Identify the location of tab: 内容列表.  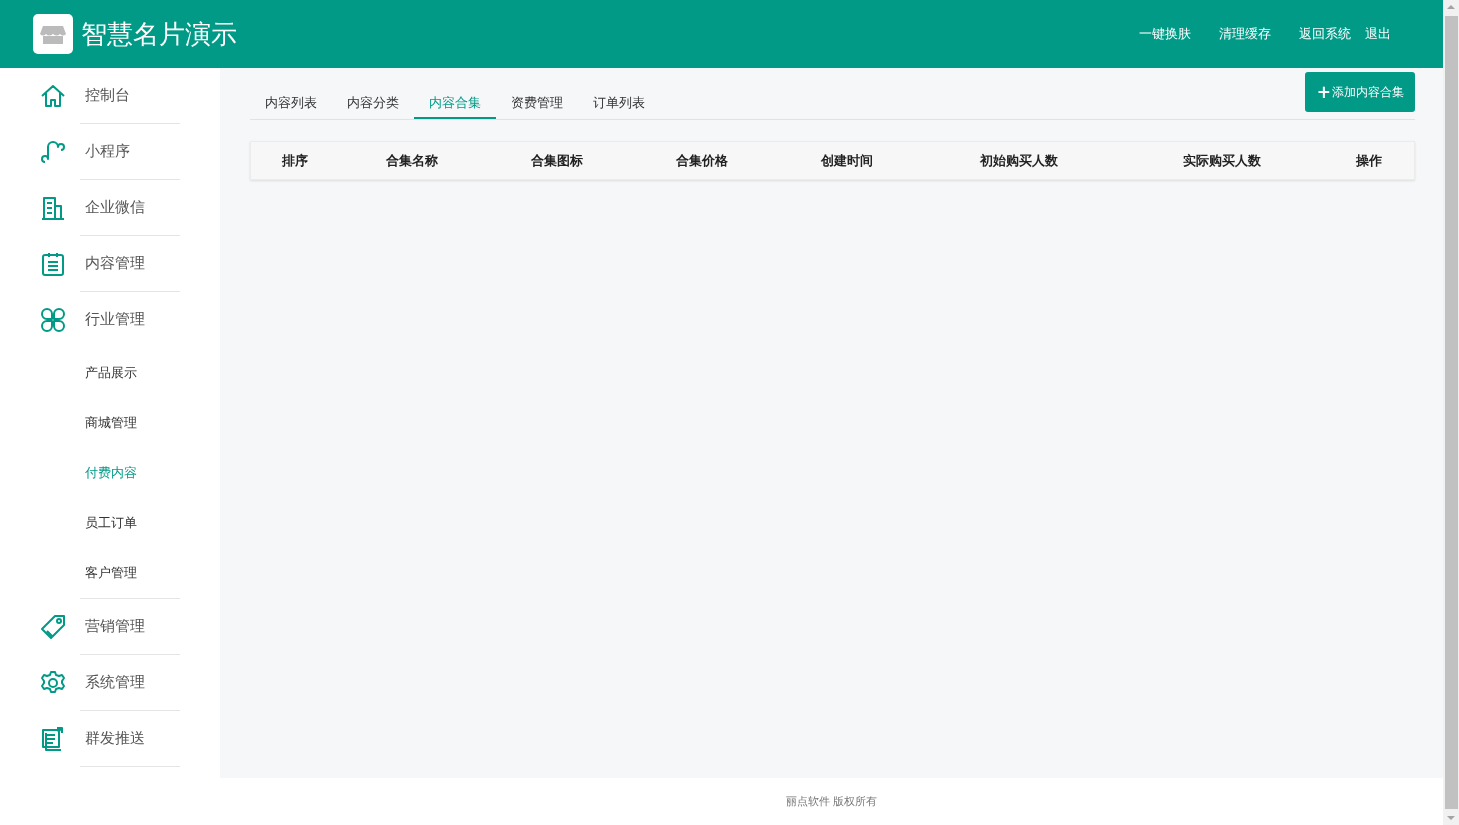
(291, 103).